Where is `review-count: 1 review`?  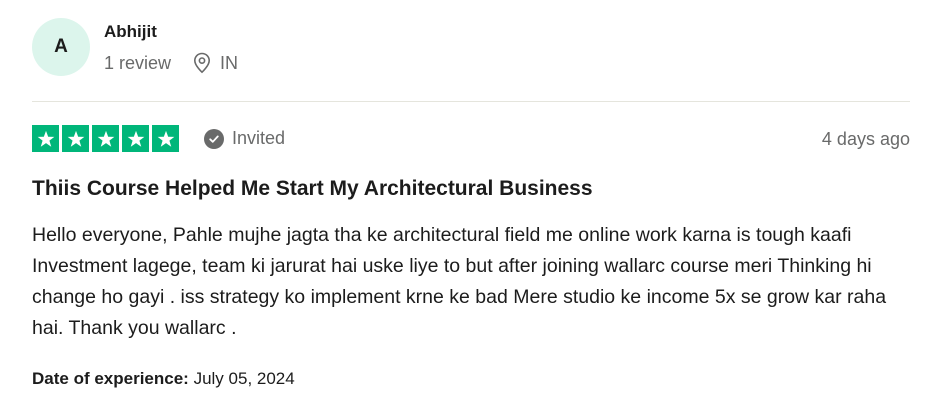 review-count: 1 review is located at coordinates (138, 62).